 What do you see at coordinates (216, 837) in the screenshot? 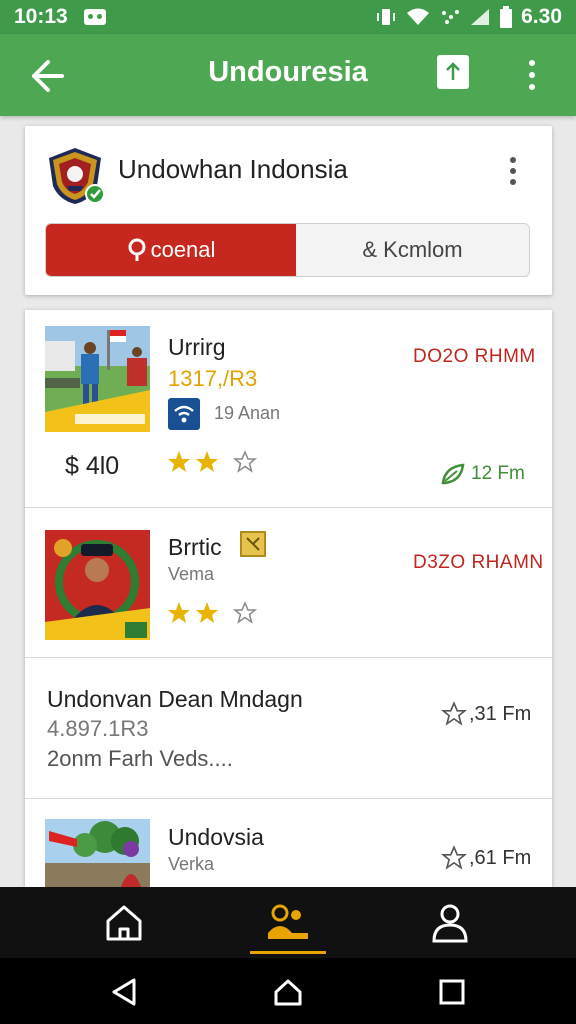
I see `listing-title: Undovsia` at bounding box center [216, 837].